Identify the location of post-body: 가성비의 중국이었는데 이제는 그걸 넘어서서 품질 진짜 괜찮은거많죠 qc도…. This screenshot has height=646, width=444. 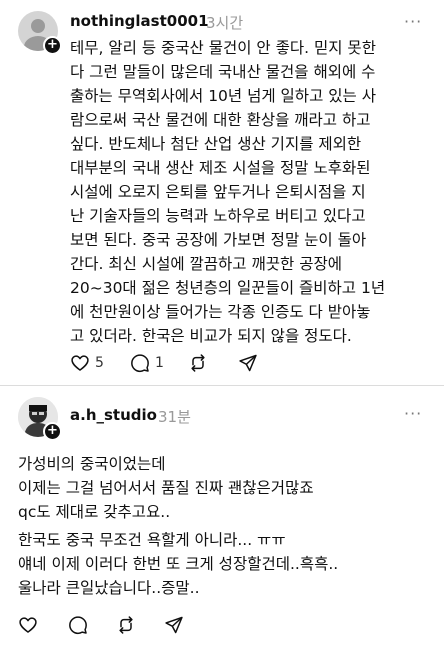
(166, 488).